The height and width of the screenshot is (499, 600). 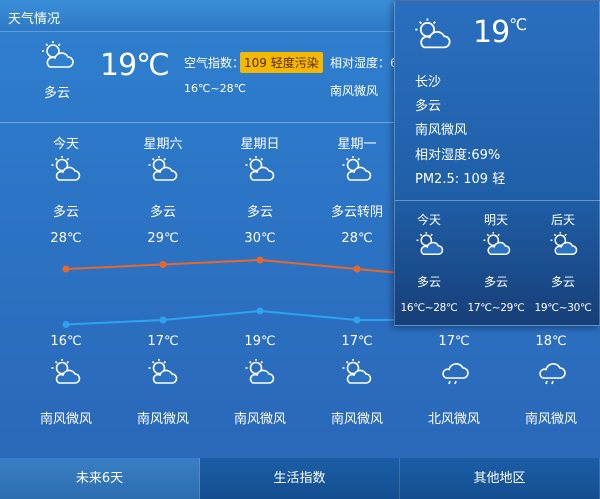 I want to click on day-condition: 多云转阴, so click(x=356, y=212).